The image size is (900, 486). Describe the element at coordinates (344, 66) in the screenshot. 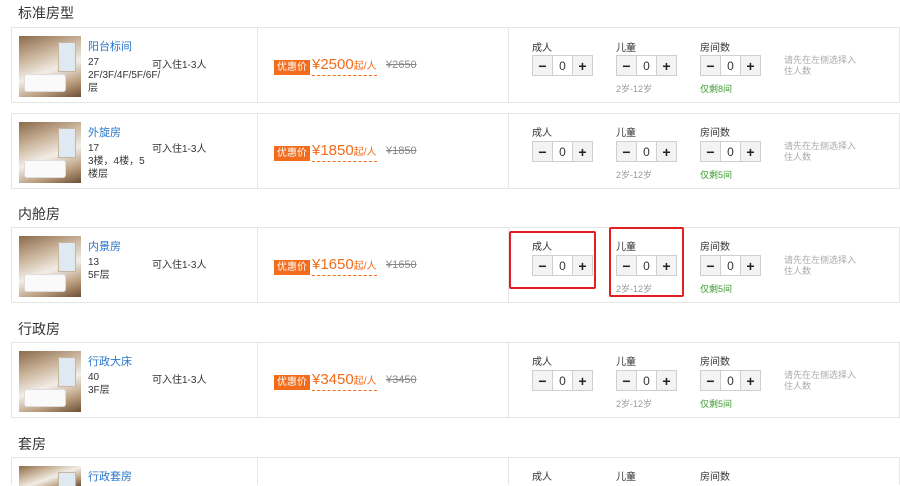

I see `price: ¥2500起/人` at that location.